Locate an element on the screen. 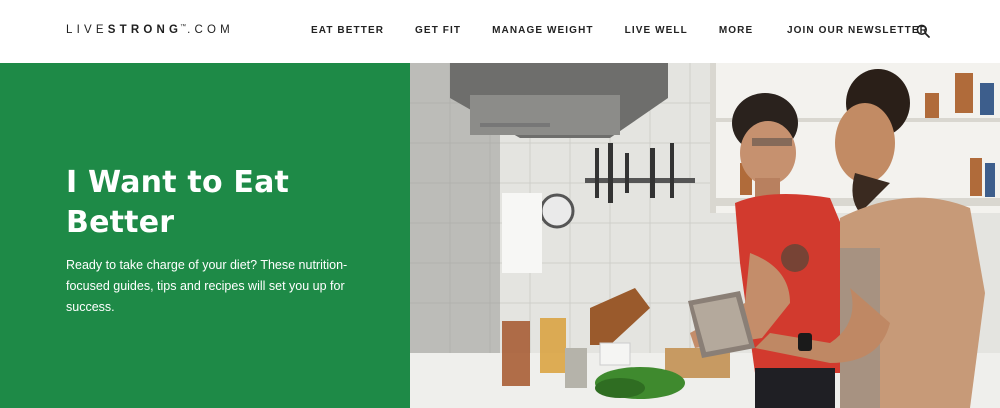 The width and height of the screenshot is (1000, 408). logo-text-right: .COM is located at coordinates (210, 30).